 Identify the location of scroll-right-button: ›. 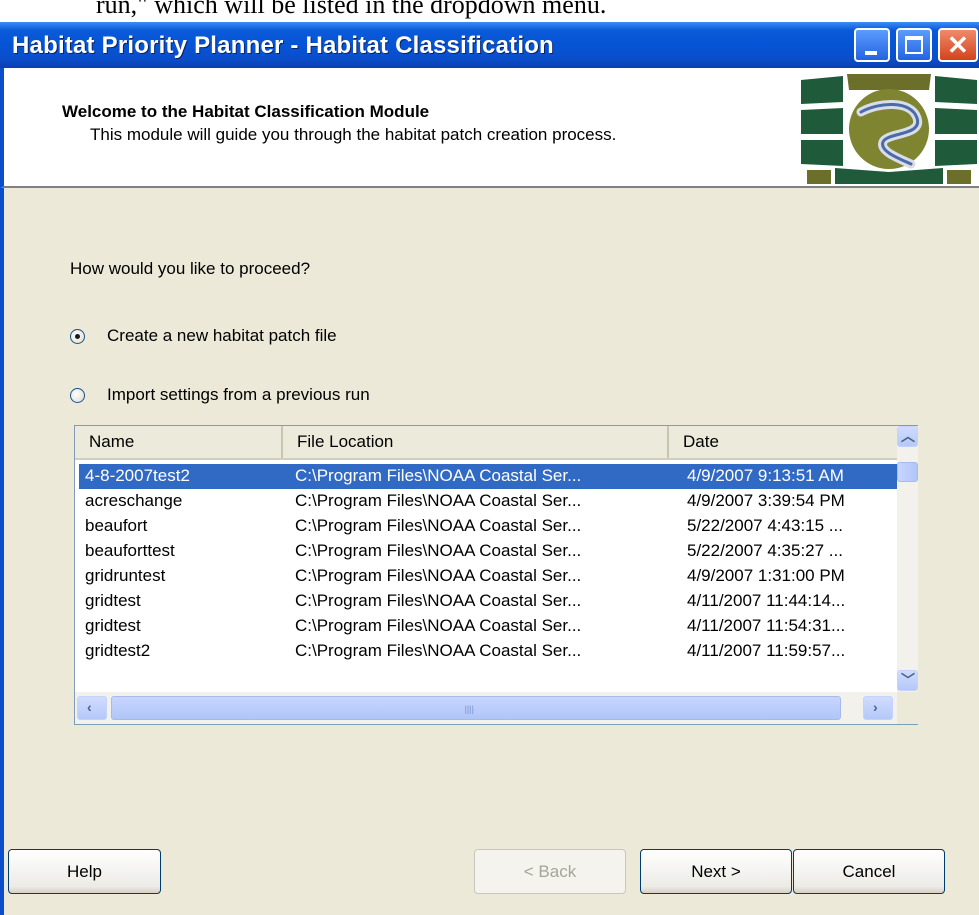
(878, 708).